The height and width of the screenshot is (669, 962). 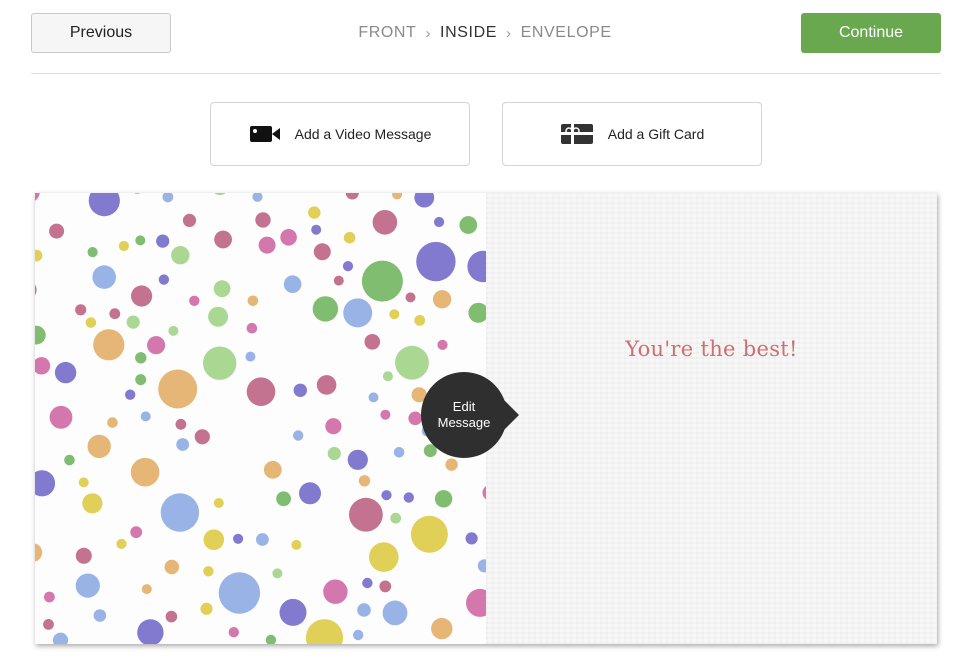 What do you see at coordinates (470, 415) in the screenshot?
I see `edit-message-button: Edit Message` at bounding box center [470, 415].